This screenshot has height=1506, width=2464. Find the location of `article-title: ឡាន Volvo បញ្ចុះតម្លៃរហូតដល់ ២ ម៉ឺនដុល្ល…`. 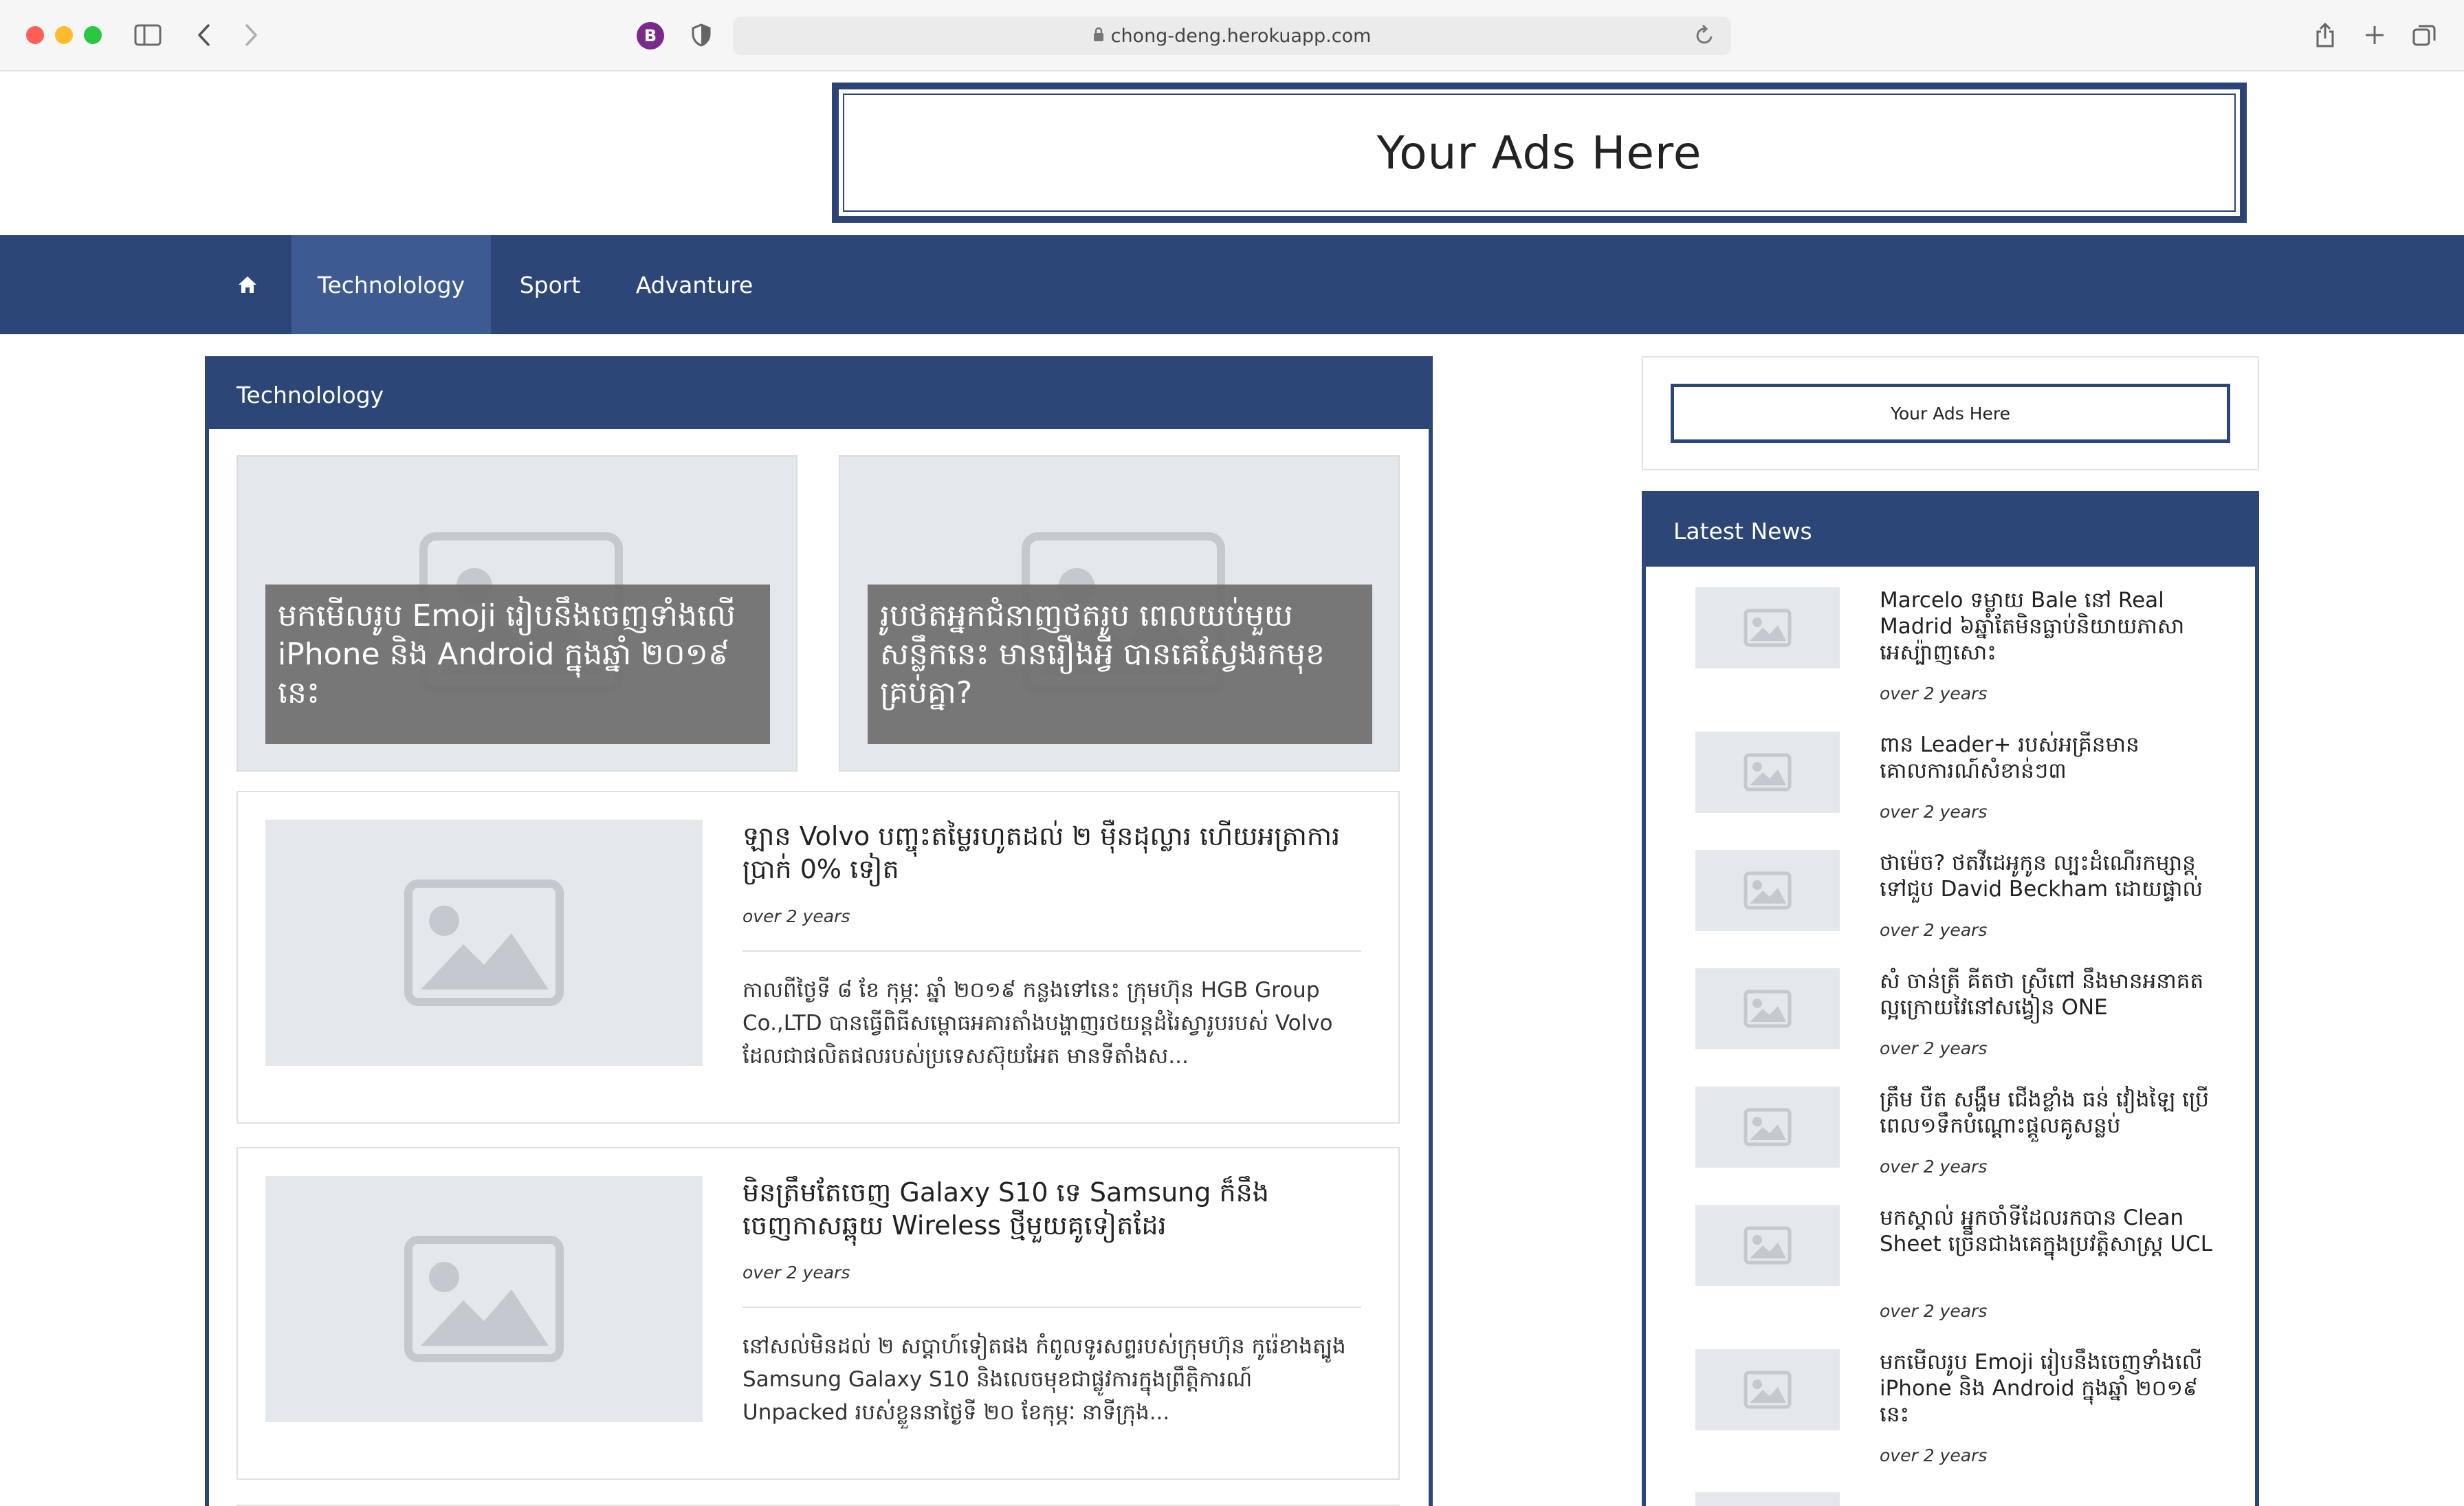

article-title: ឡាន Volvo បញ្ចុះតម្លៃរហូតដល់ ២ ម៉ឺនដុល្ល… is located at coordinates (1051, 853).